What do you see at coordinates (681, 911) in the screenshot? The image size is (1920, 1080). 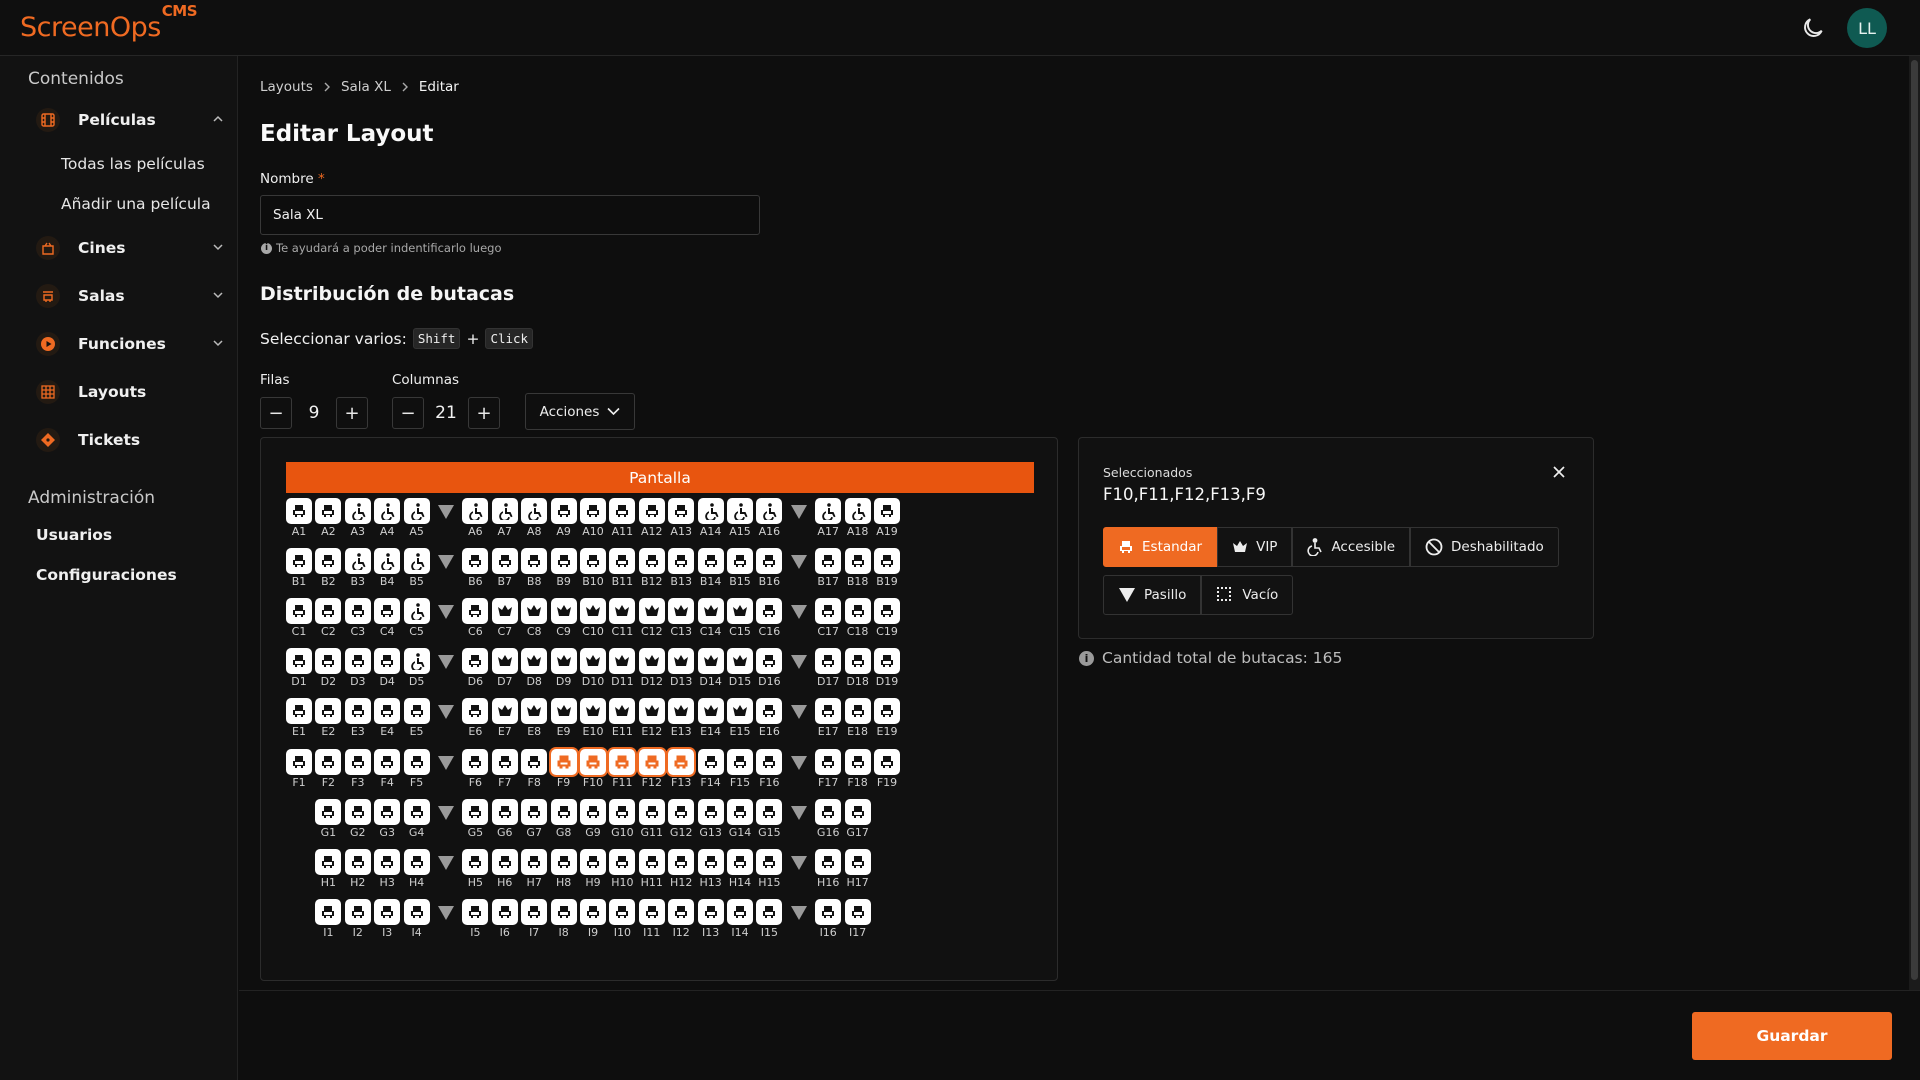 I see `seat-I12` at bounding box center [681, 911].